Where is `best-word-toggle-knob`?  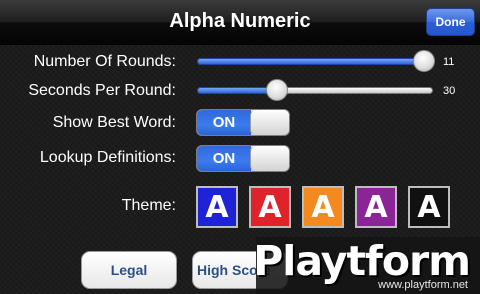 best-word-toggle-knob is located at coordinates (269, 122).